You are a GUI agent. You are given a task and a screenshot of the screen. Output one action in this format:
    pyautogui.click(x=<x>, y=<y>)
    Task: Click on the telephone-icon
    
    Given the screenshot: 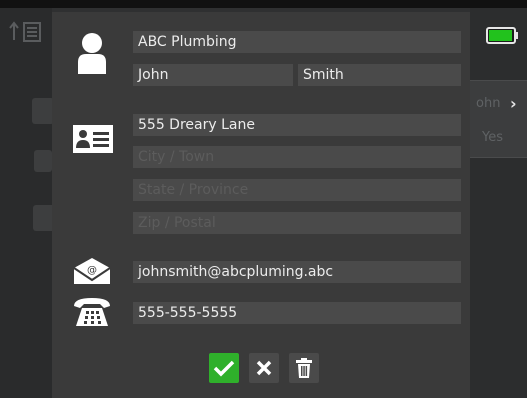 What is the action you would take?
    pyautogui.click(x=92, y=314)
    